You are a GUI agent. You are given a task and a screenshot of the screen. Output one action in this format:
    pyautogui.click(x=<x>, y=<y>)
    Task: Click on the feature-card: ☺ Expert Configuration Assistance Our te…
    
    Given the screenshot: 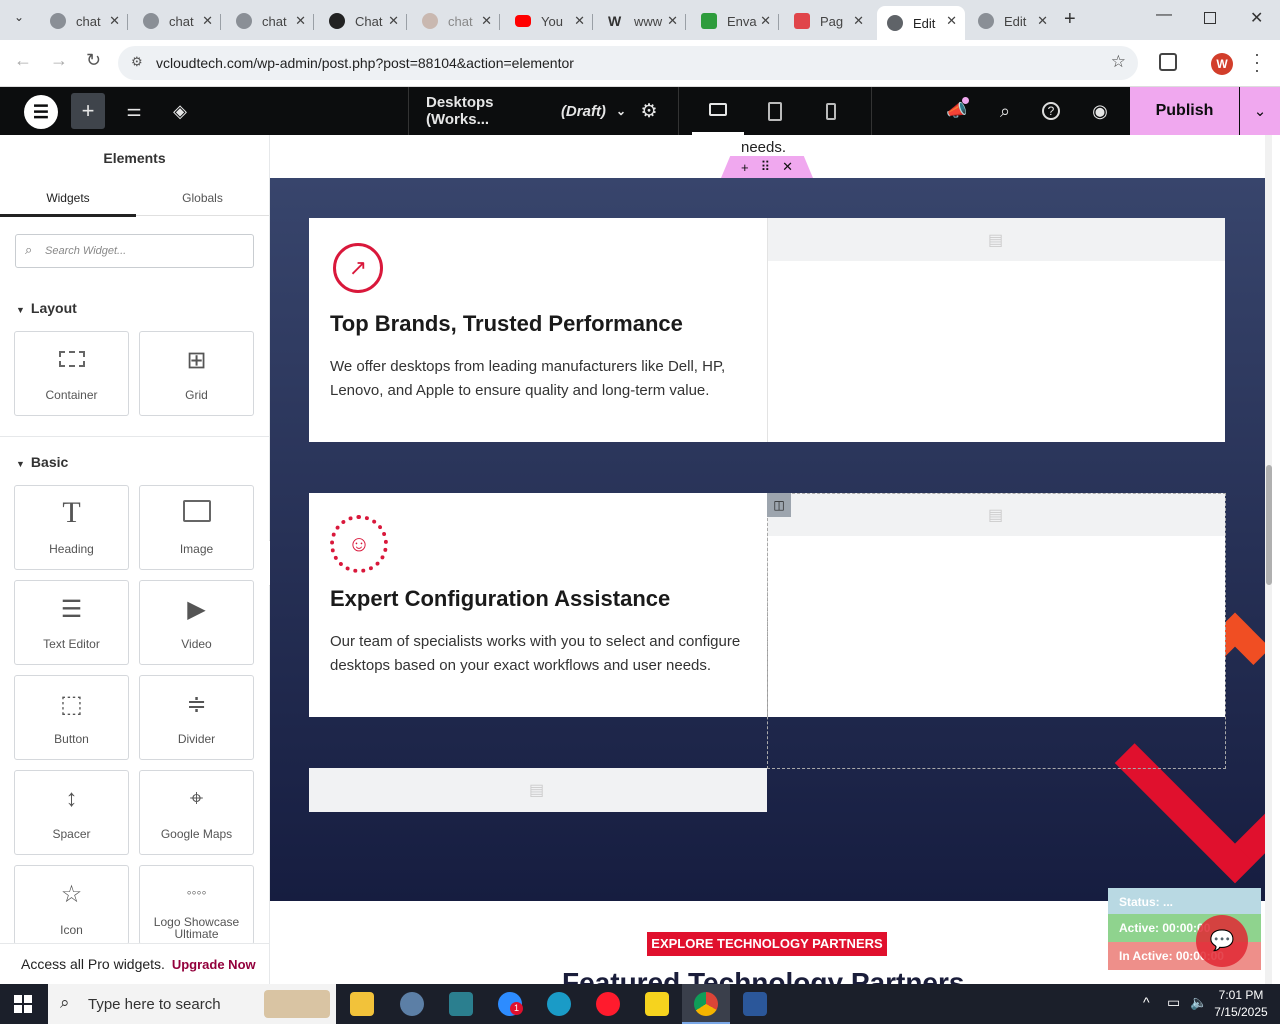 What is the action you would take?
    pyautogui.click(x=538, y=605)
    